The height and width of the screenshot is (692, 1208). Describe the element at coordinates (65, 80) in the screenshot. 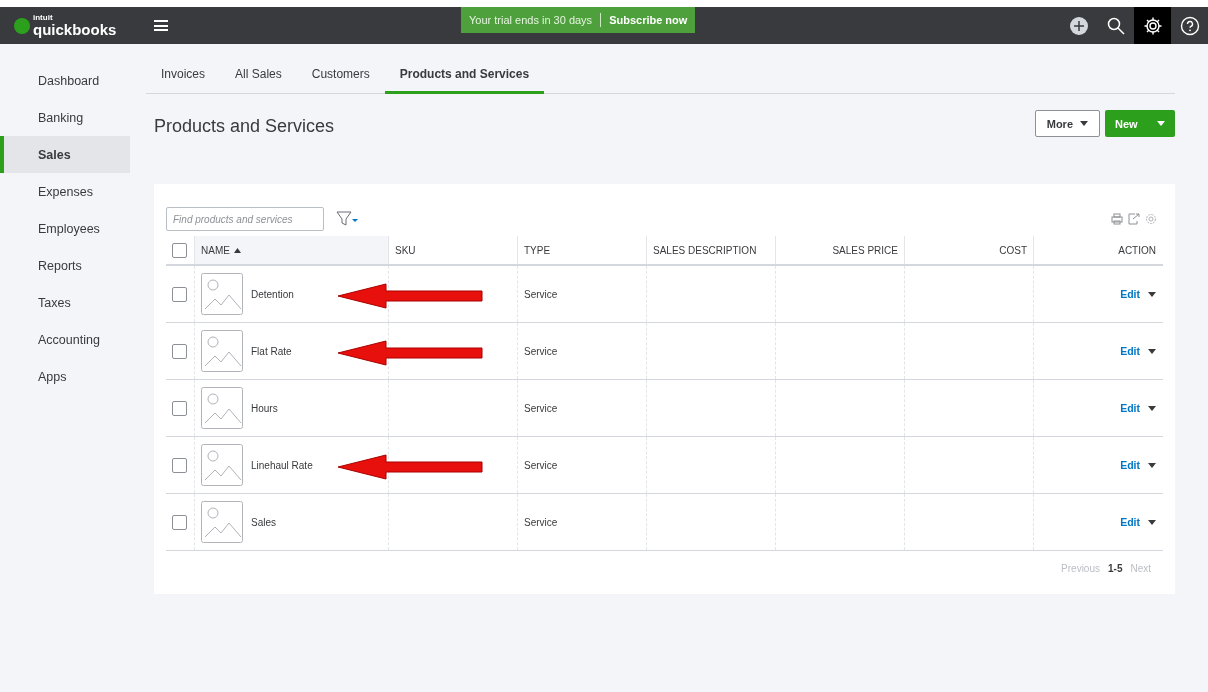

I see `sidebar-item: Dashboard` at that location.